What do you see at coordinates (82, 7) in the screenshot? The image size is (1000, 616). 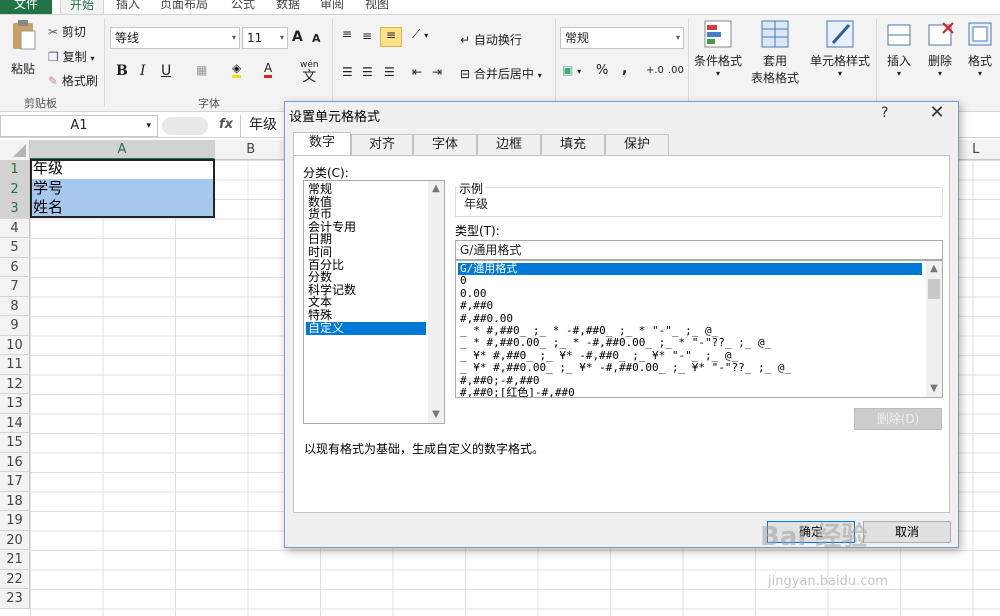 I see `tab-home: 开始` at bounding box center [82, 7].